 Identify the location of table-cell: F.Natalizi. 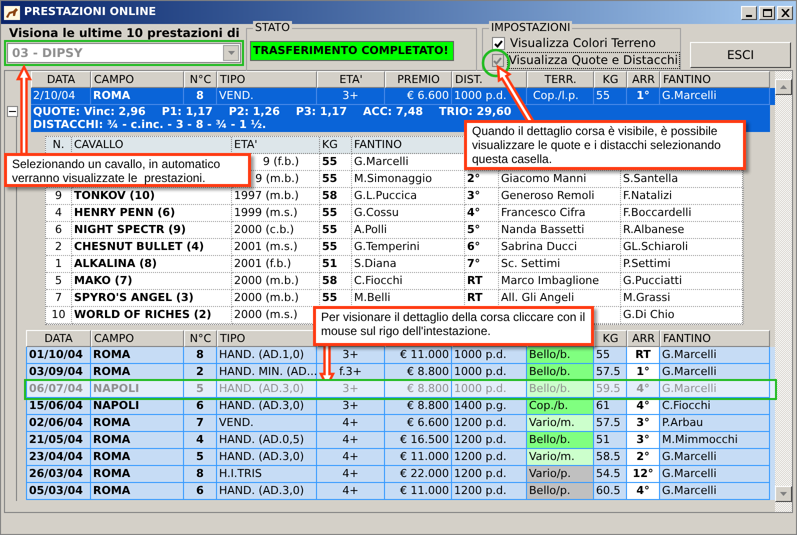
(682, 196).